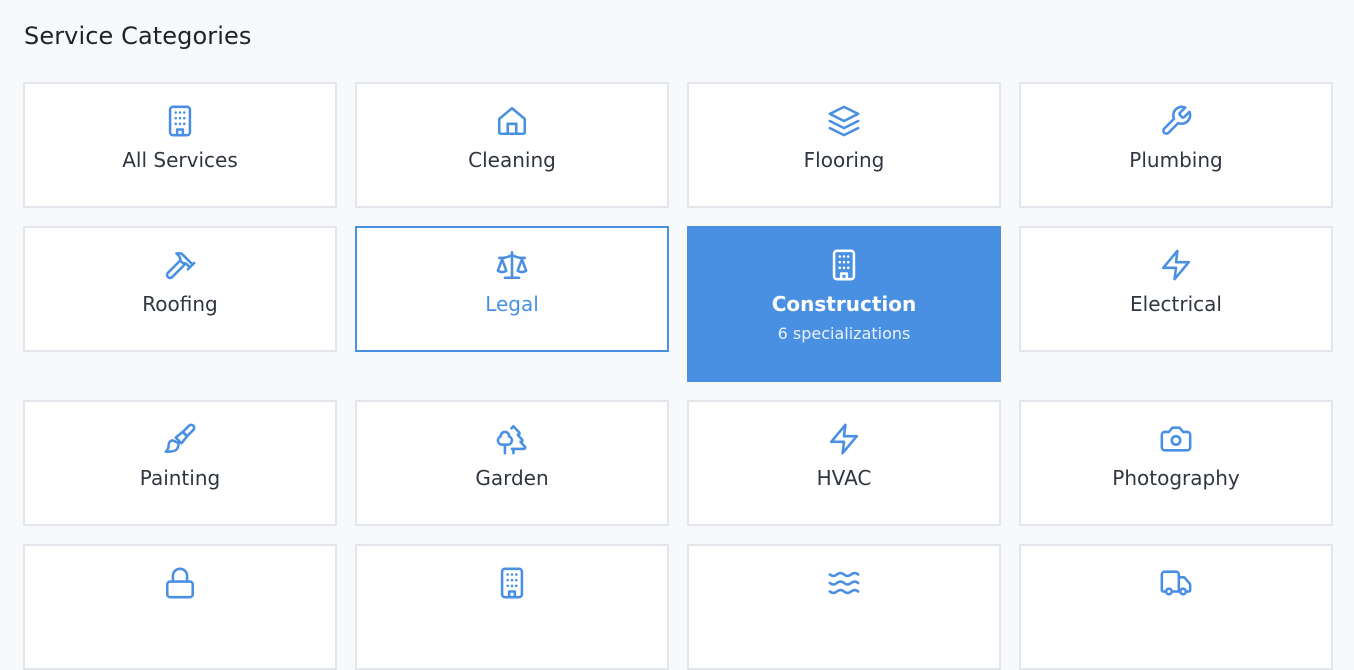  Describe the element at coordinates (844, 478) in the screenshot. I see `category-label: HVAC` at that location.